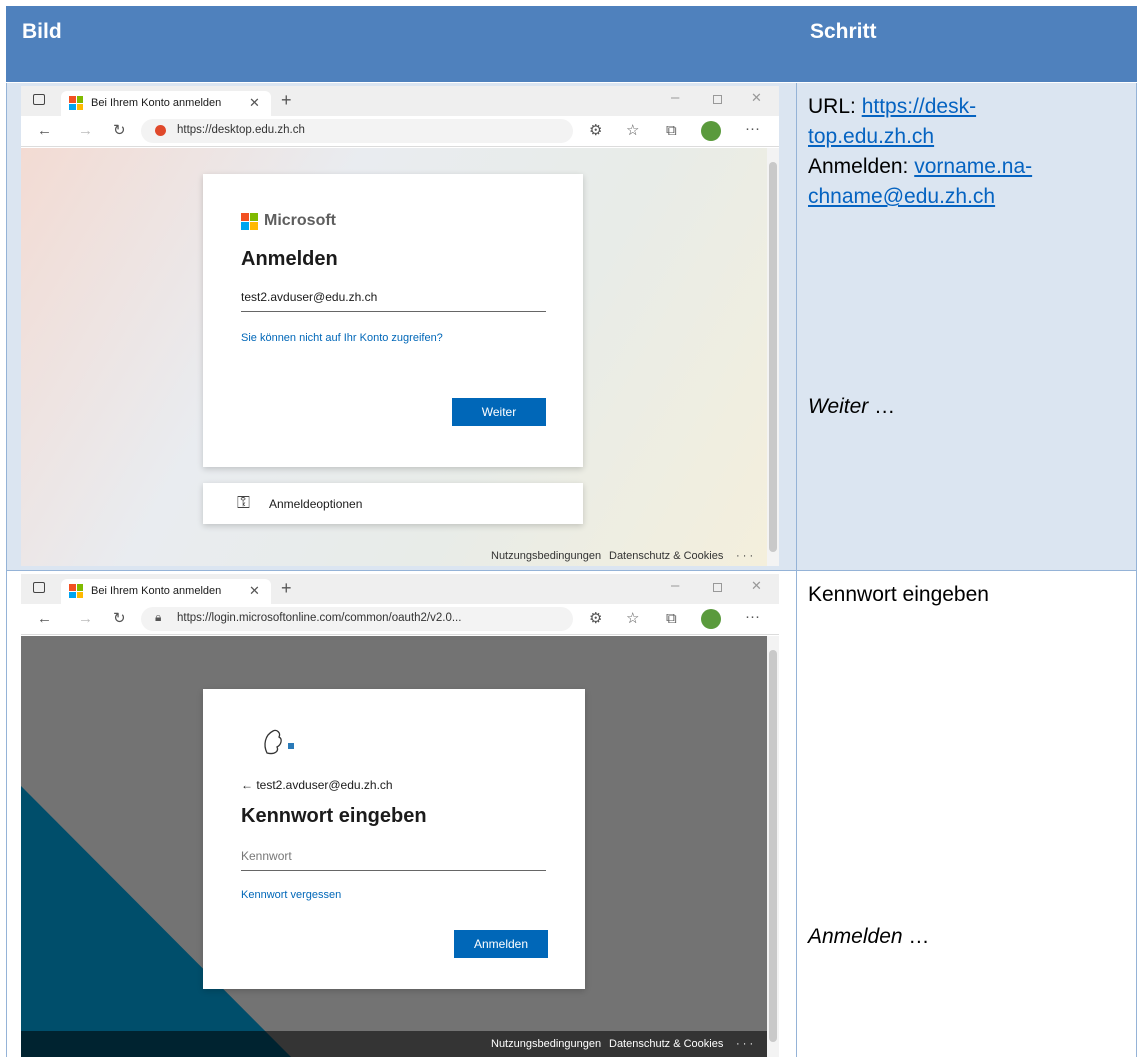 The image size is (1143, 1057). What do you see at coordinates (309, 297) in the screenshot?
I see `email-field: test2.avduser@edu.zh.ch` at bounding box center [309, 297].